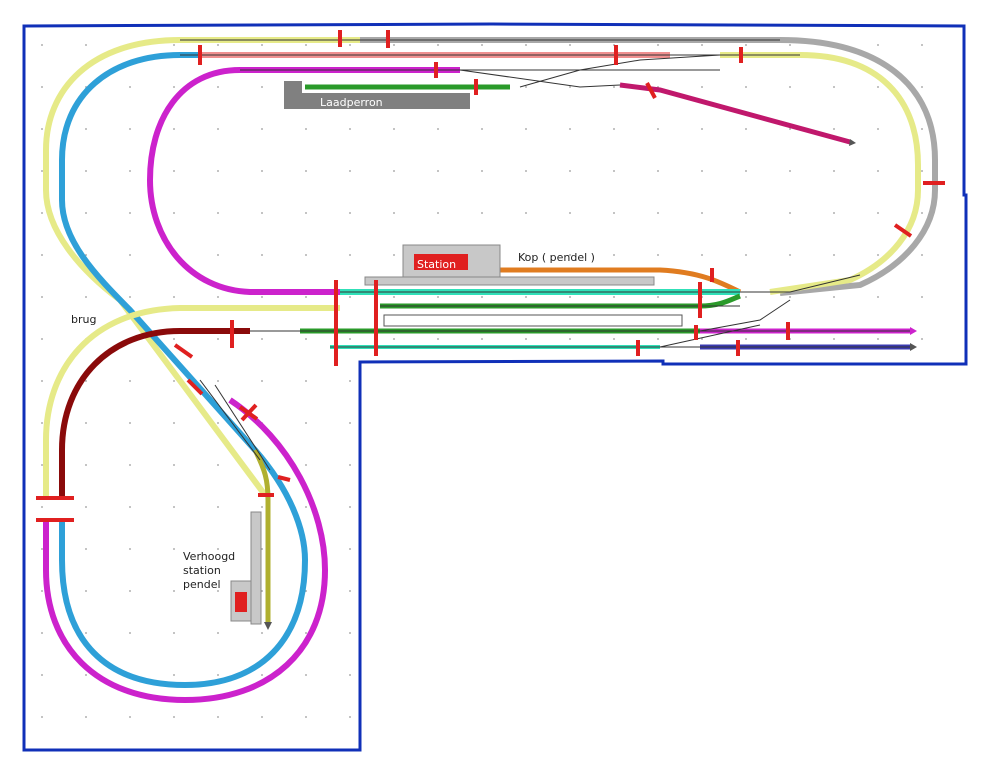 This screenshot has width=985, height=763. I want to click on arrow-magenta-end, so click(913, 331).